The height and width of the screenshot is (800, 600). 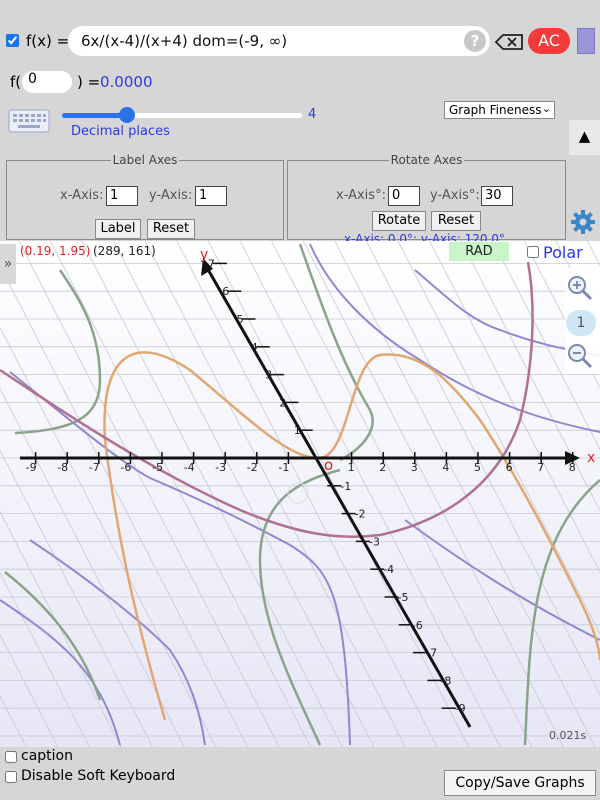 I want to click on y-tick-label: -3, so click(x=374, y=541).